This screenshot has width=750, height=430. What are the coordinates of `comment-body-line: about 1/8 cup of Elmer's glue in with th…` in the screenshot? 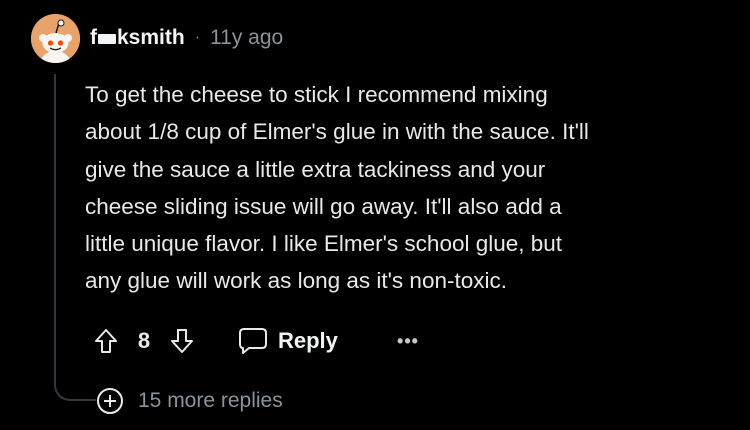 It's located at (337, 132).